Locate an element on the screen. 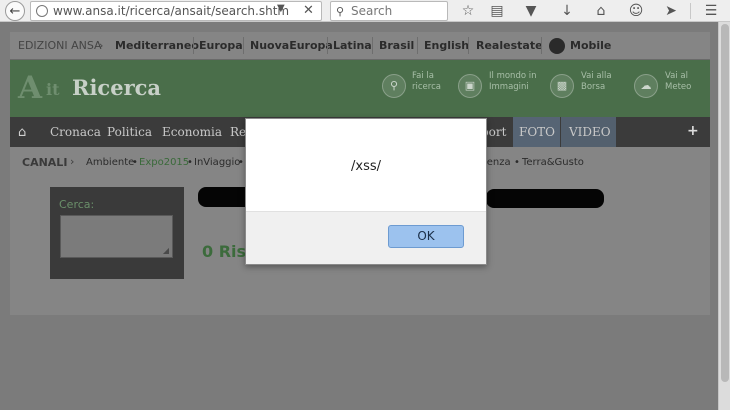 This screenshot has width=730, height=410. search-textarea: ◢ is located at coordinates (116, 236).